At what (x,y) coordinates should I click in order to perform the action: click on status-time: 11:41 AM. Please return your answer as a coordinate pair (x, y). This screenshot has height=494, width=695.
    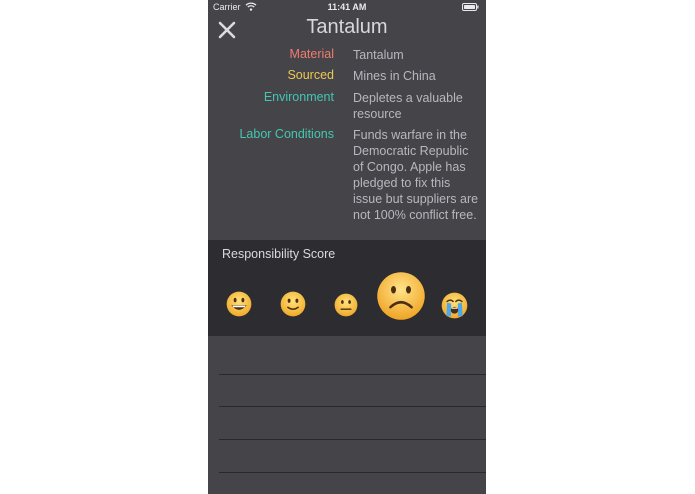
    Looking at the image, I should click on (347, 7).